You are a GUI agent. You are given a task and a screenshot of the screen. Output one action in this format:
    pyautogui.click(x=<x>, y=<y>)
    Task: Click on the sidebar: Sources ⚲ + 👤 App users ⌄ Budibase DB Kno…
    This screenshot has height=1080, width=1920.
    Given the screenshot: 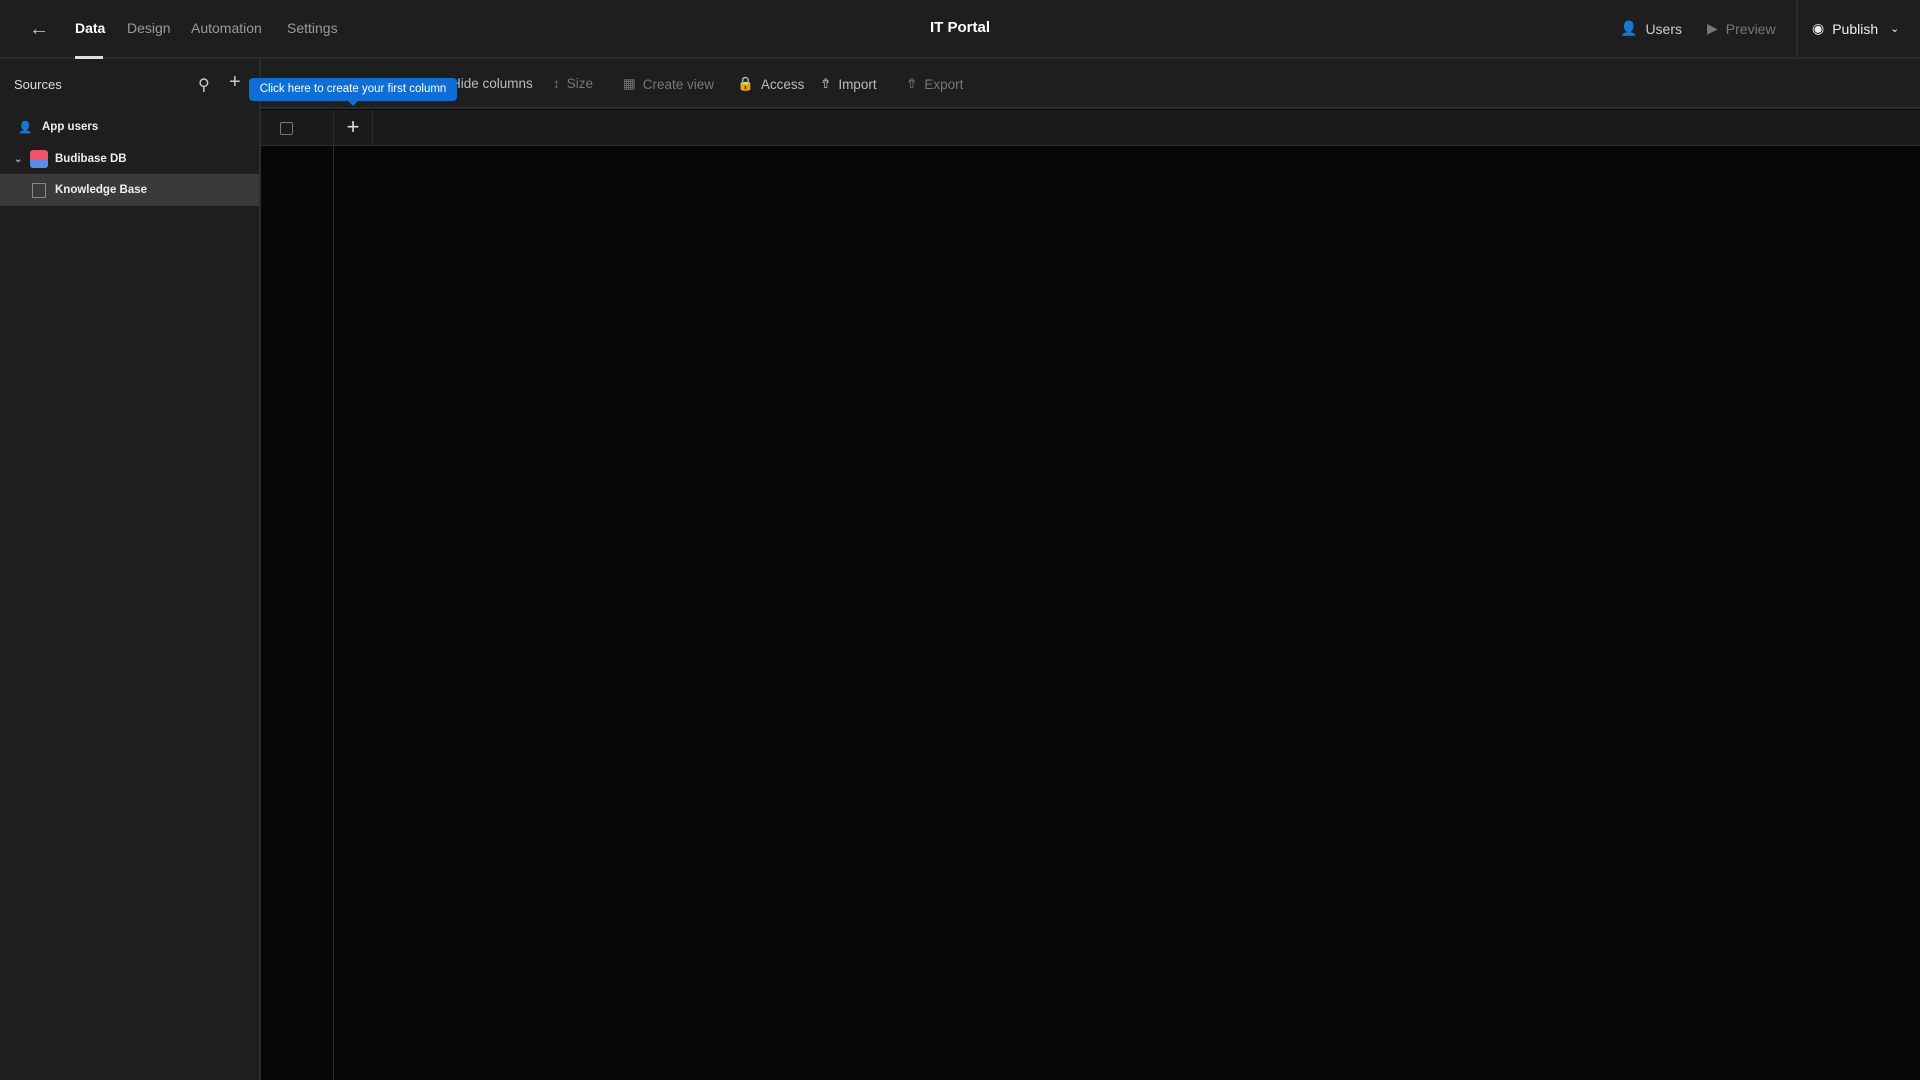 What is the action you would take?
    pyautogui.click(x=130, y=569)
    